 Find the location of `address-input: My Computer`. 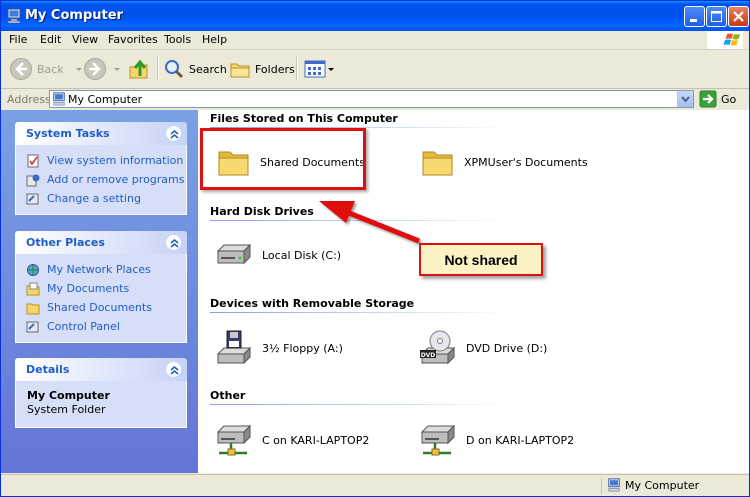

address-input: My Computer is located at coordinates (371, 99).